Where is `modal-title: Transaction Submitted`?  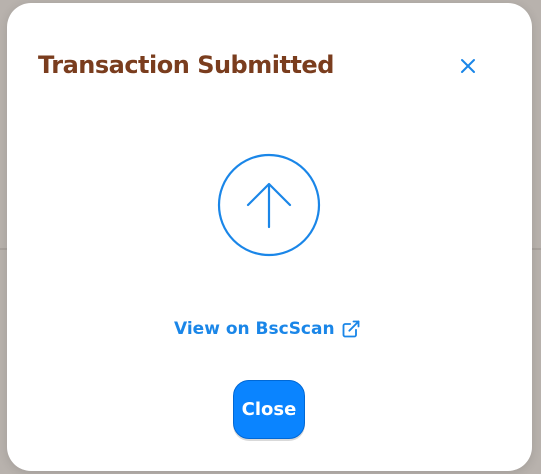 modal-title: Transaction Submitted is located at coordinates (186, 65).